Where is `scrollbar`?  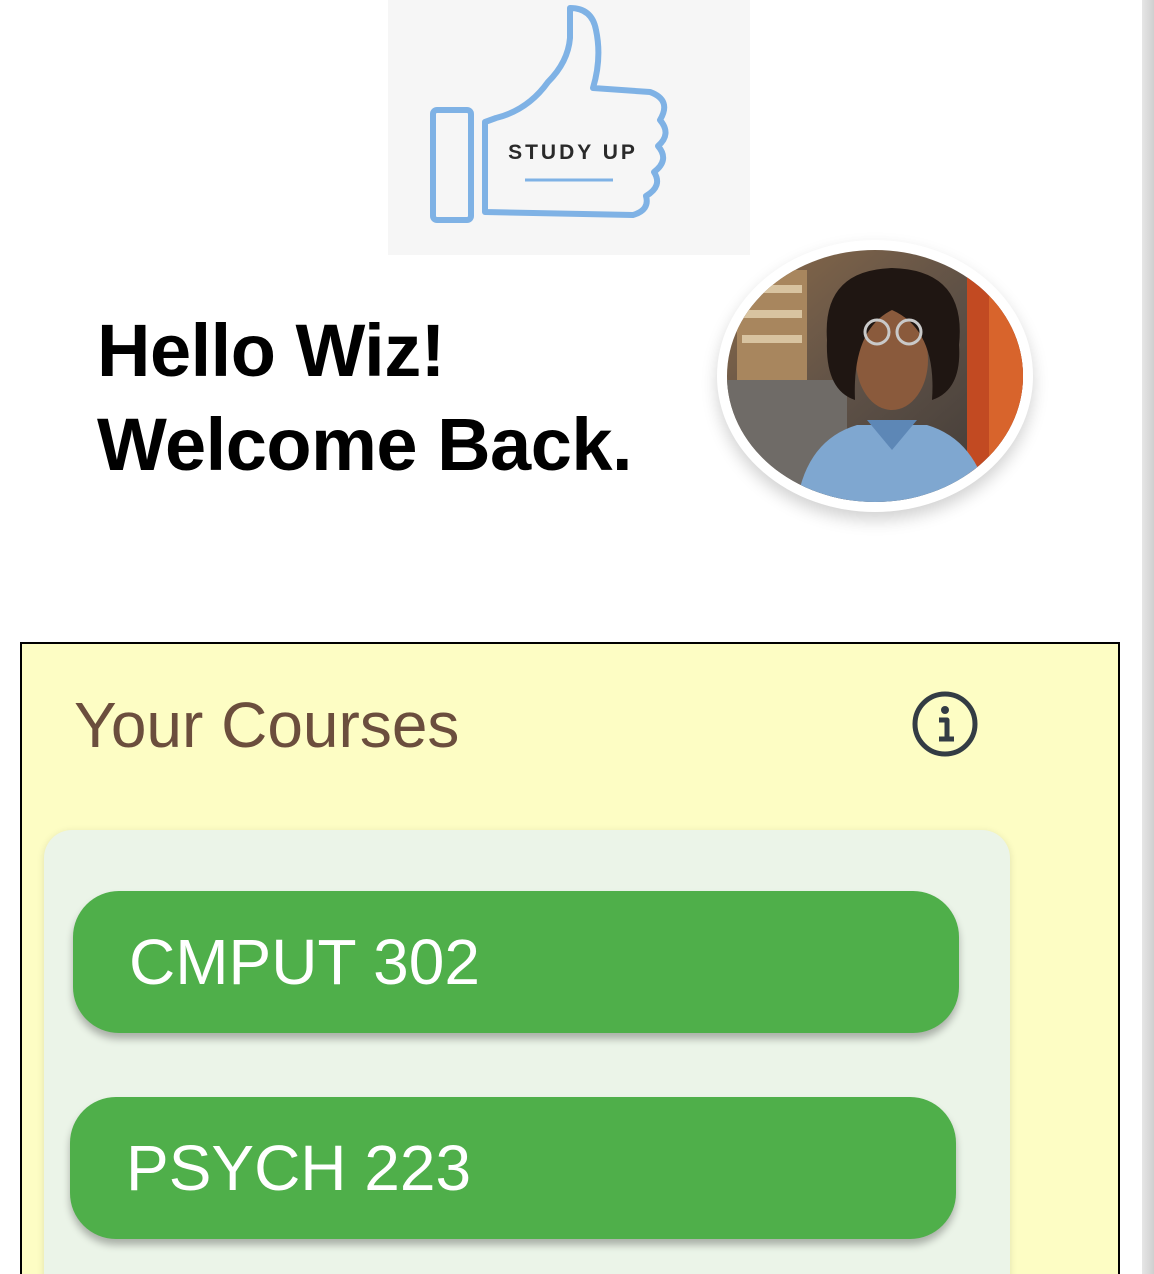
scrollbar is located at coordinates (1148, 637).